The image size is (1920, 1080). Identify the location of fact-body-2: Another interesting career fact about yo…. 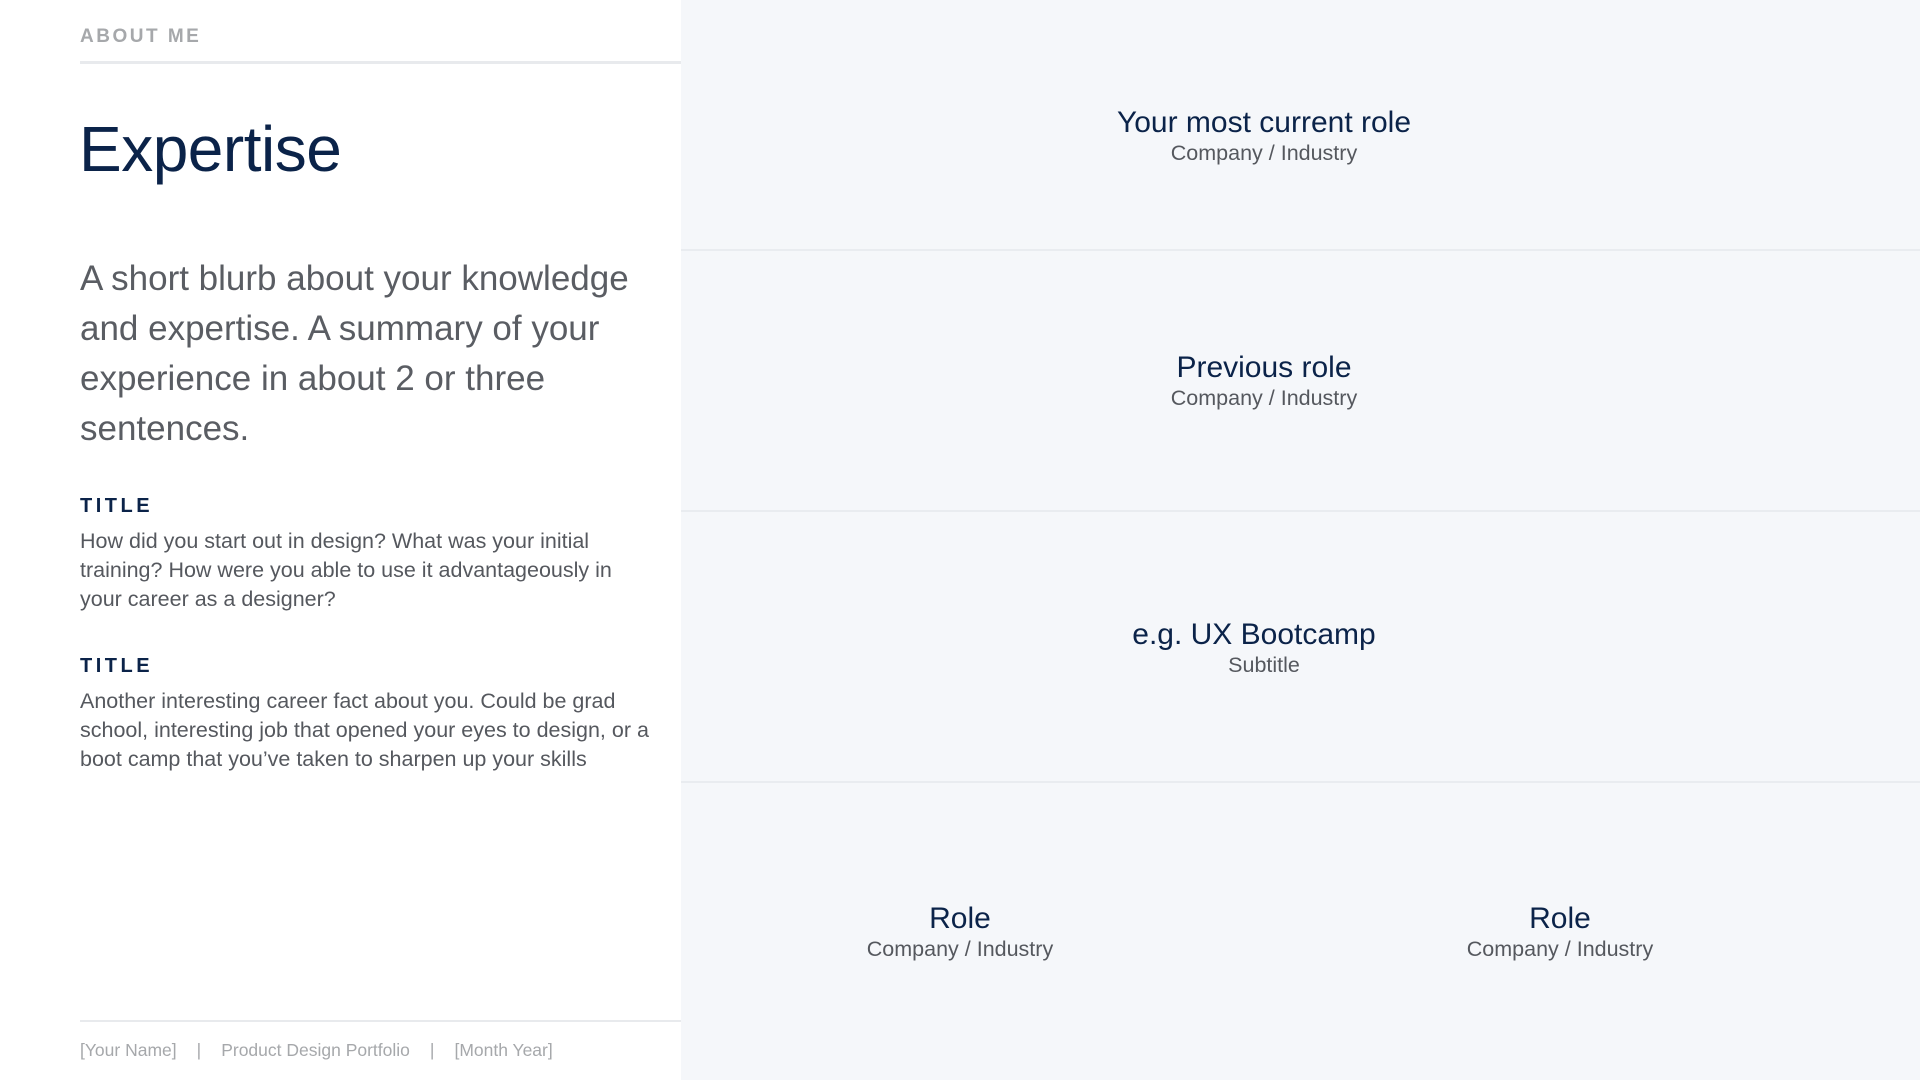
(364, 730).